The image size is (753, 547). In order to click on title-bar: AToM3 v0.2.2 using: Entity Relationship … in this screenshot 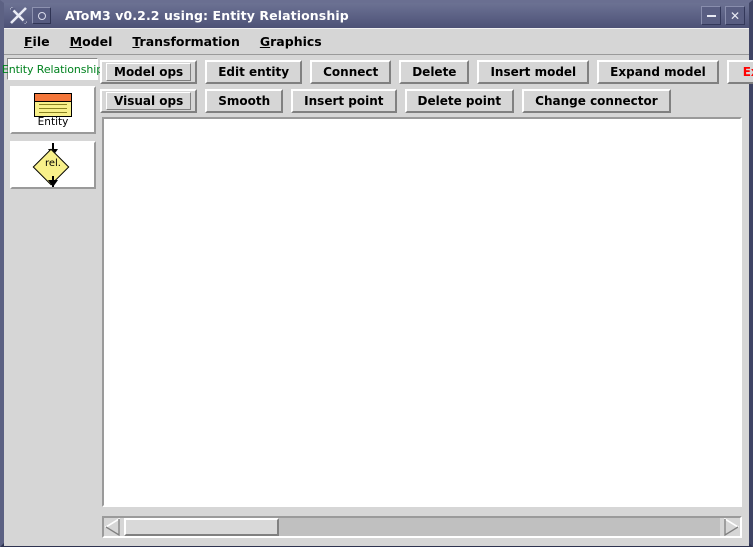, I will do `click(376, 15)`.